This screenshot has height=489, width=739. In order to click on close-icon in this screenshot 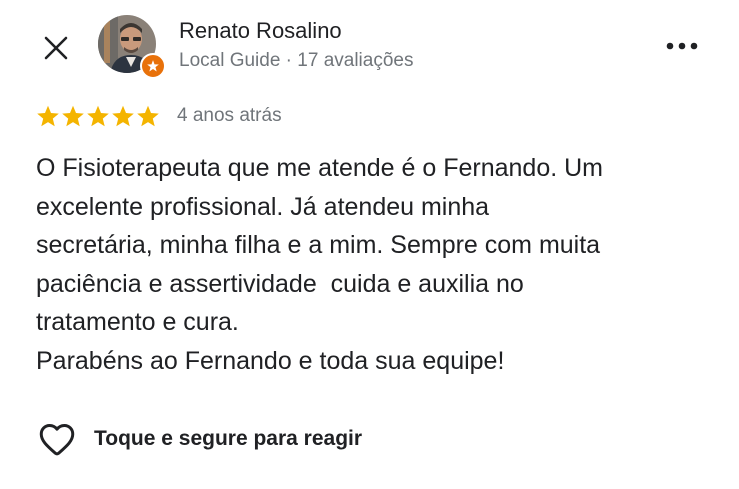, I will do `click(56, 48)`.